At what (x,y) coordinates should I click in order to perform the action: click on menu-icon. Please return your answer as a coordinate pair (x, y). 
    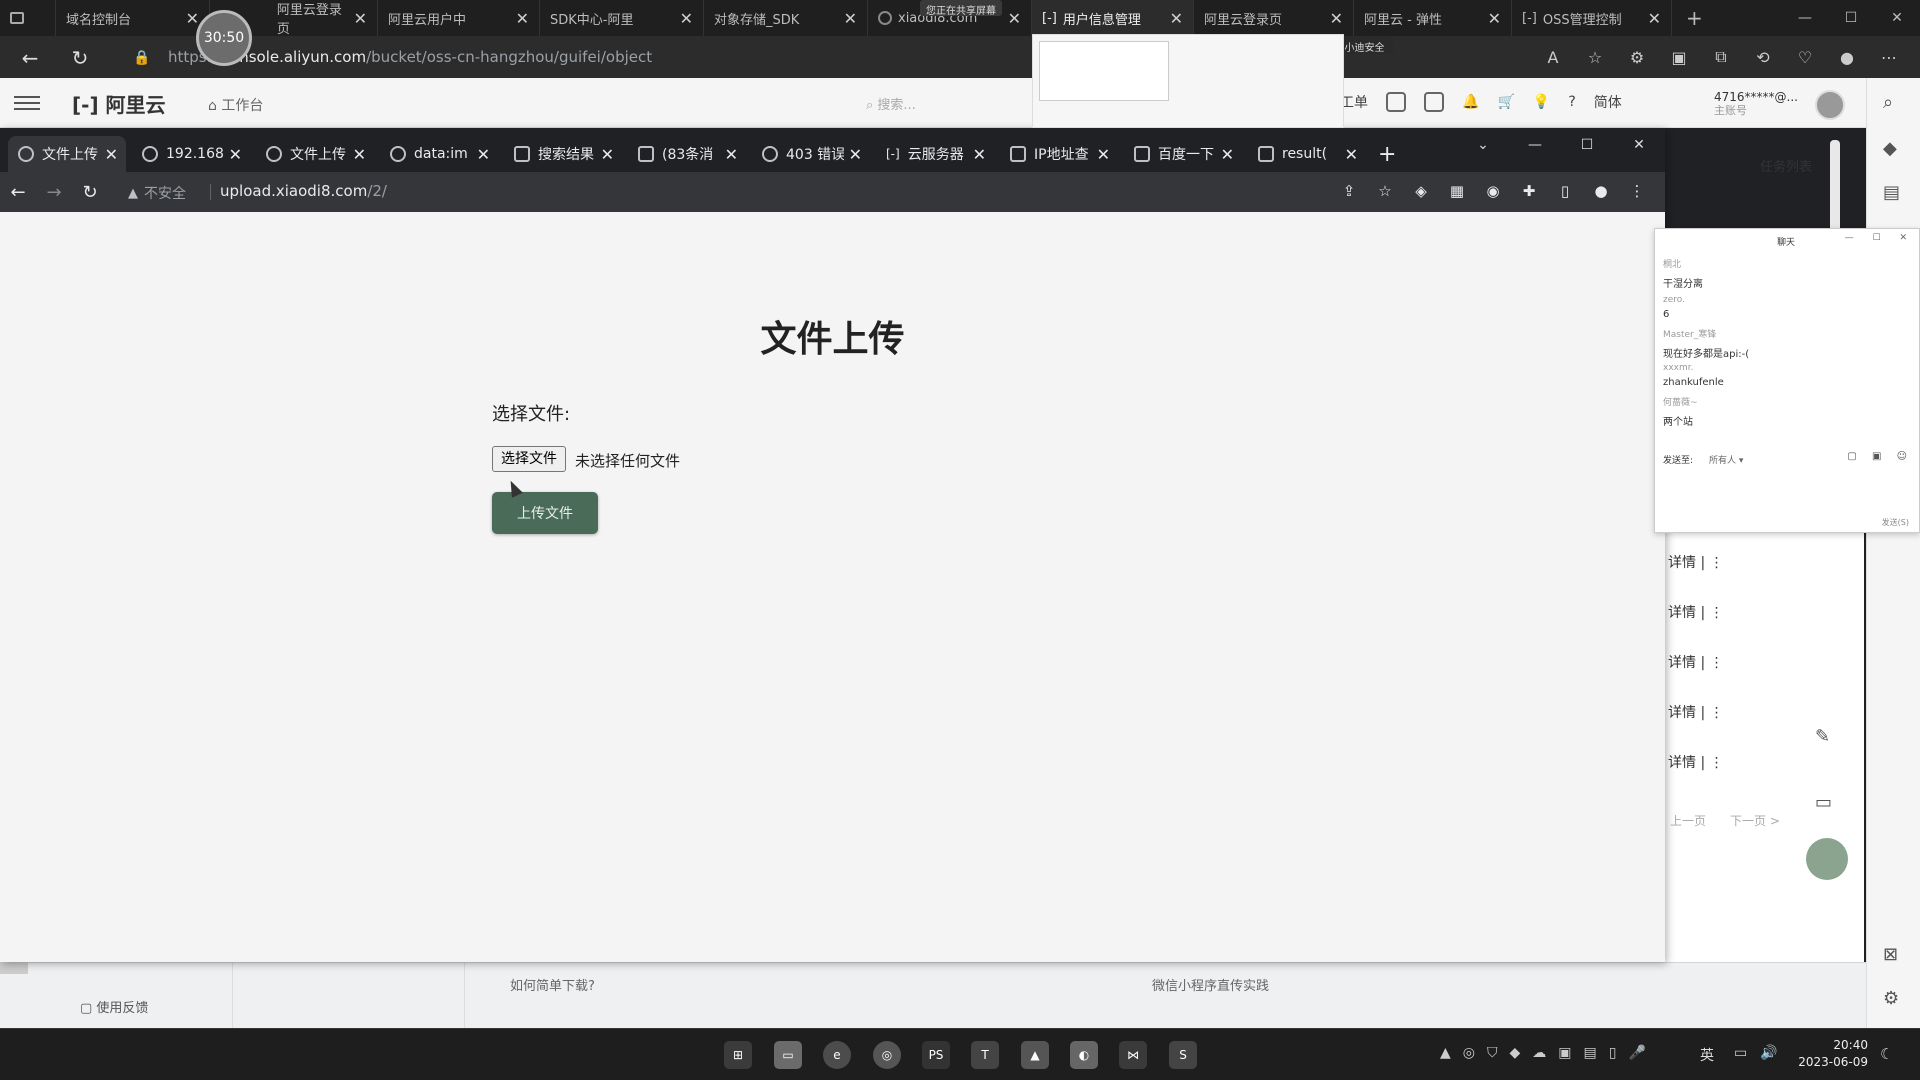
    Looking at the image, I should click on (27, 103).